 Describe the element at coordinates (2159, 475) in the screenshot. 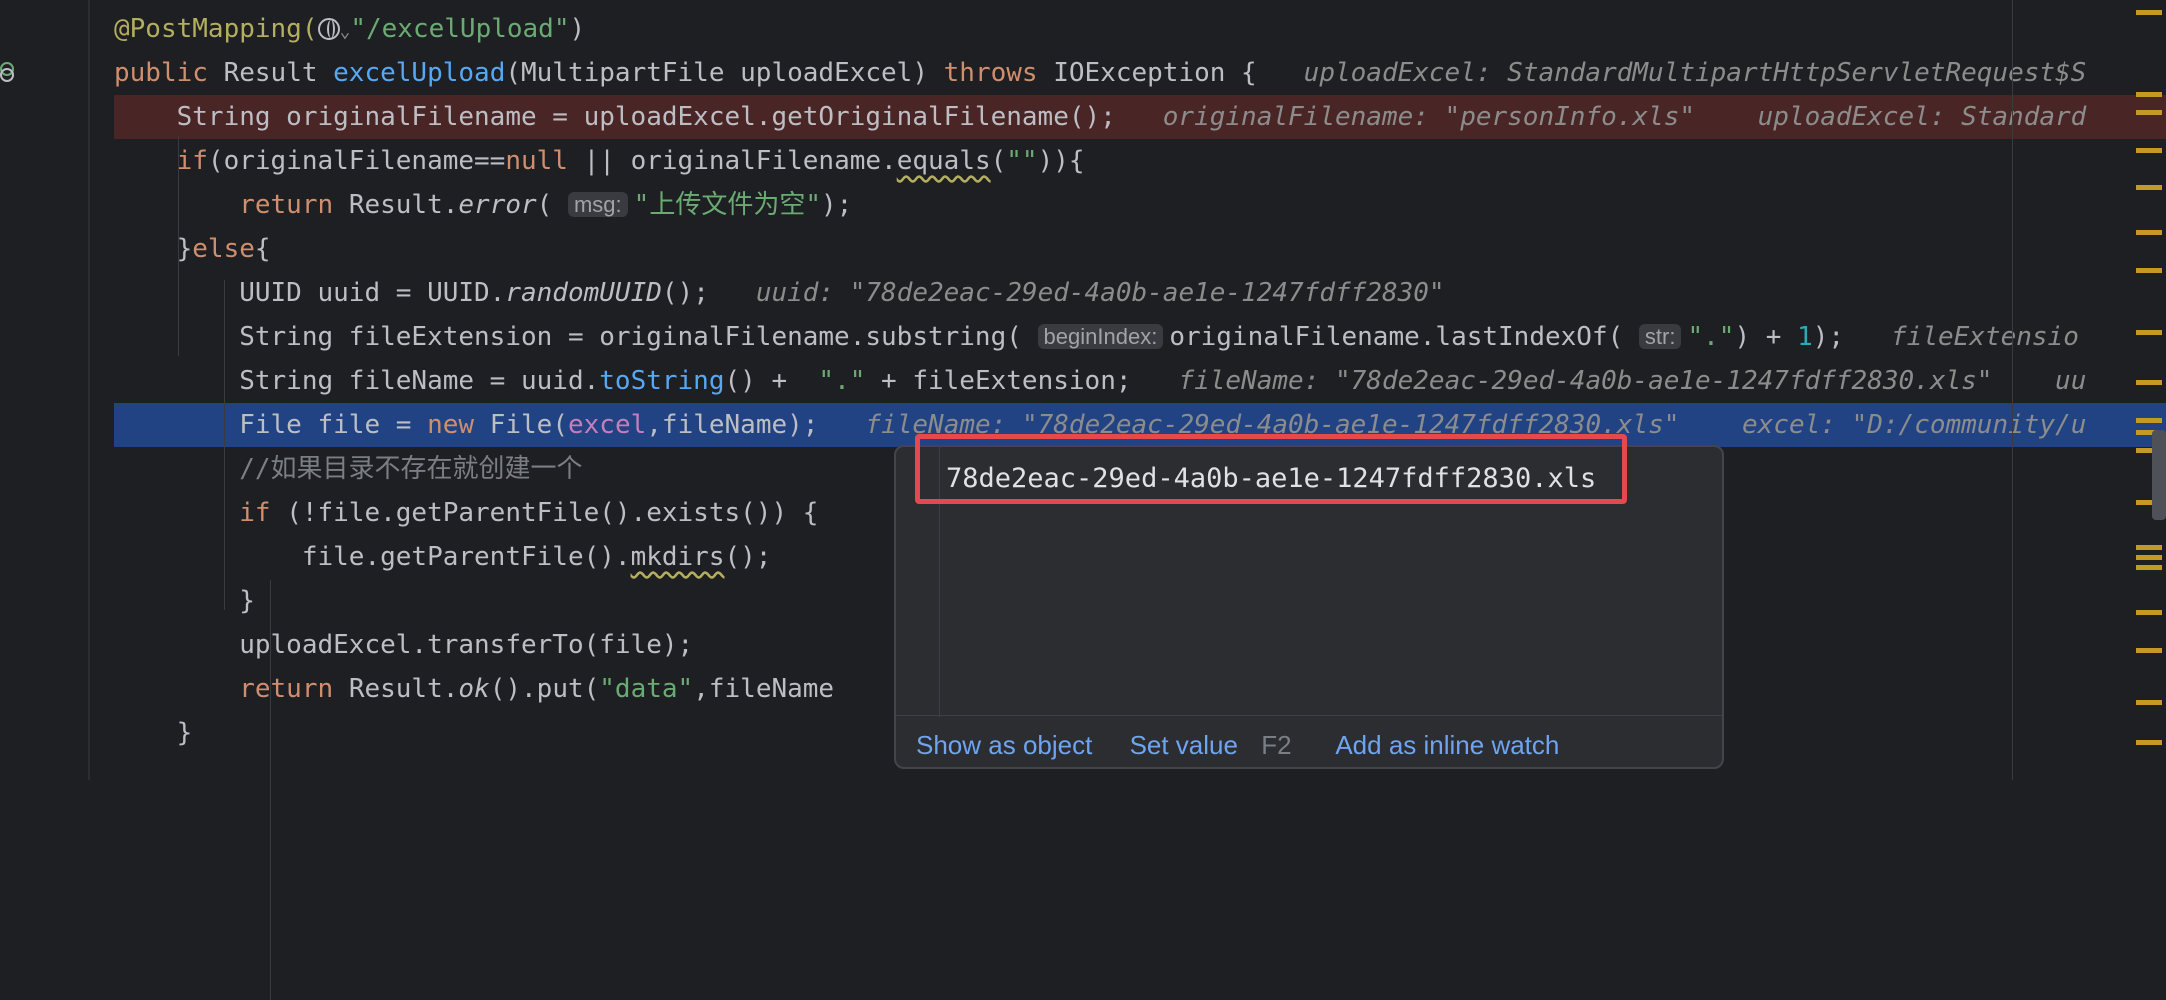

I see `vertical-scrollbar` at that location.